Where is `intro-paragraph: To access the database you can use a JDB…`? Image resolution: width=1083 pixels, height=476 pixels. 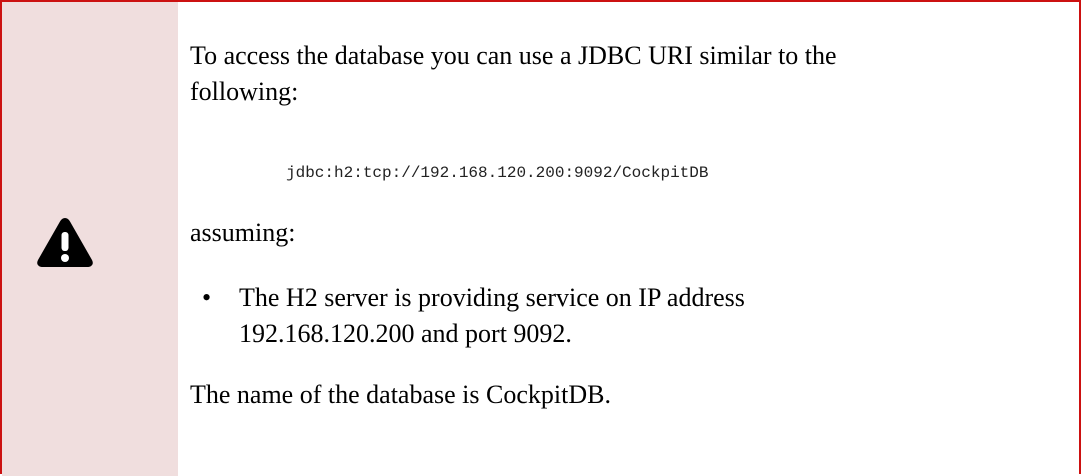 intro-paragraph: To access the database you can use a JDB… is located at coordinates (513, 73).